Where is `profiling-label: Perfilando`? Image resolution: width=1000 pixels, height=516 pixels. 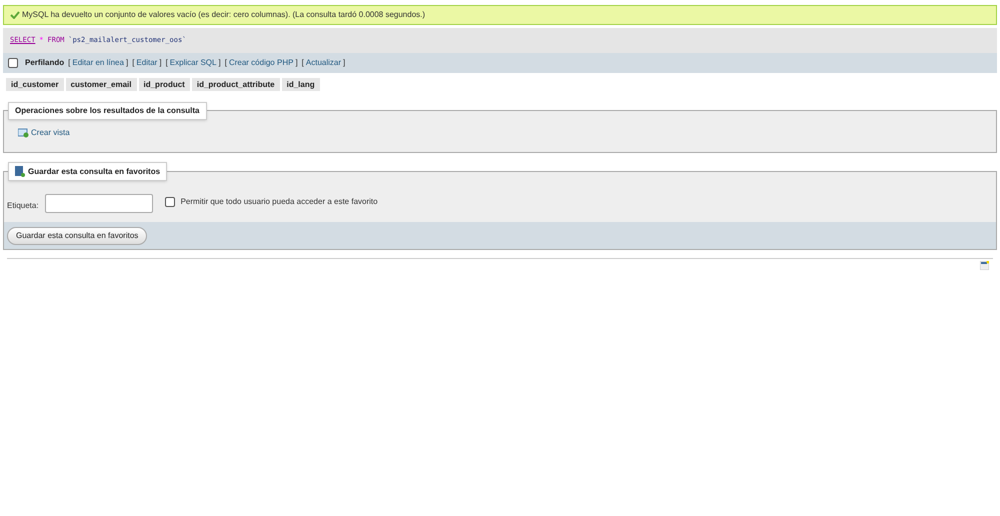
profiling-label: Perfilando is located at coordinates (44, 63).